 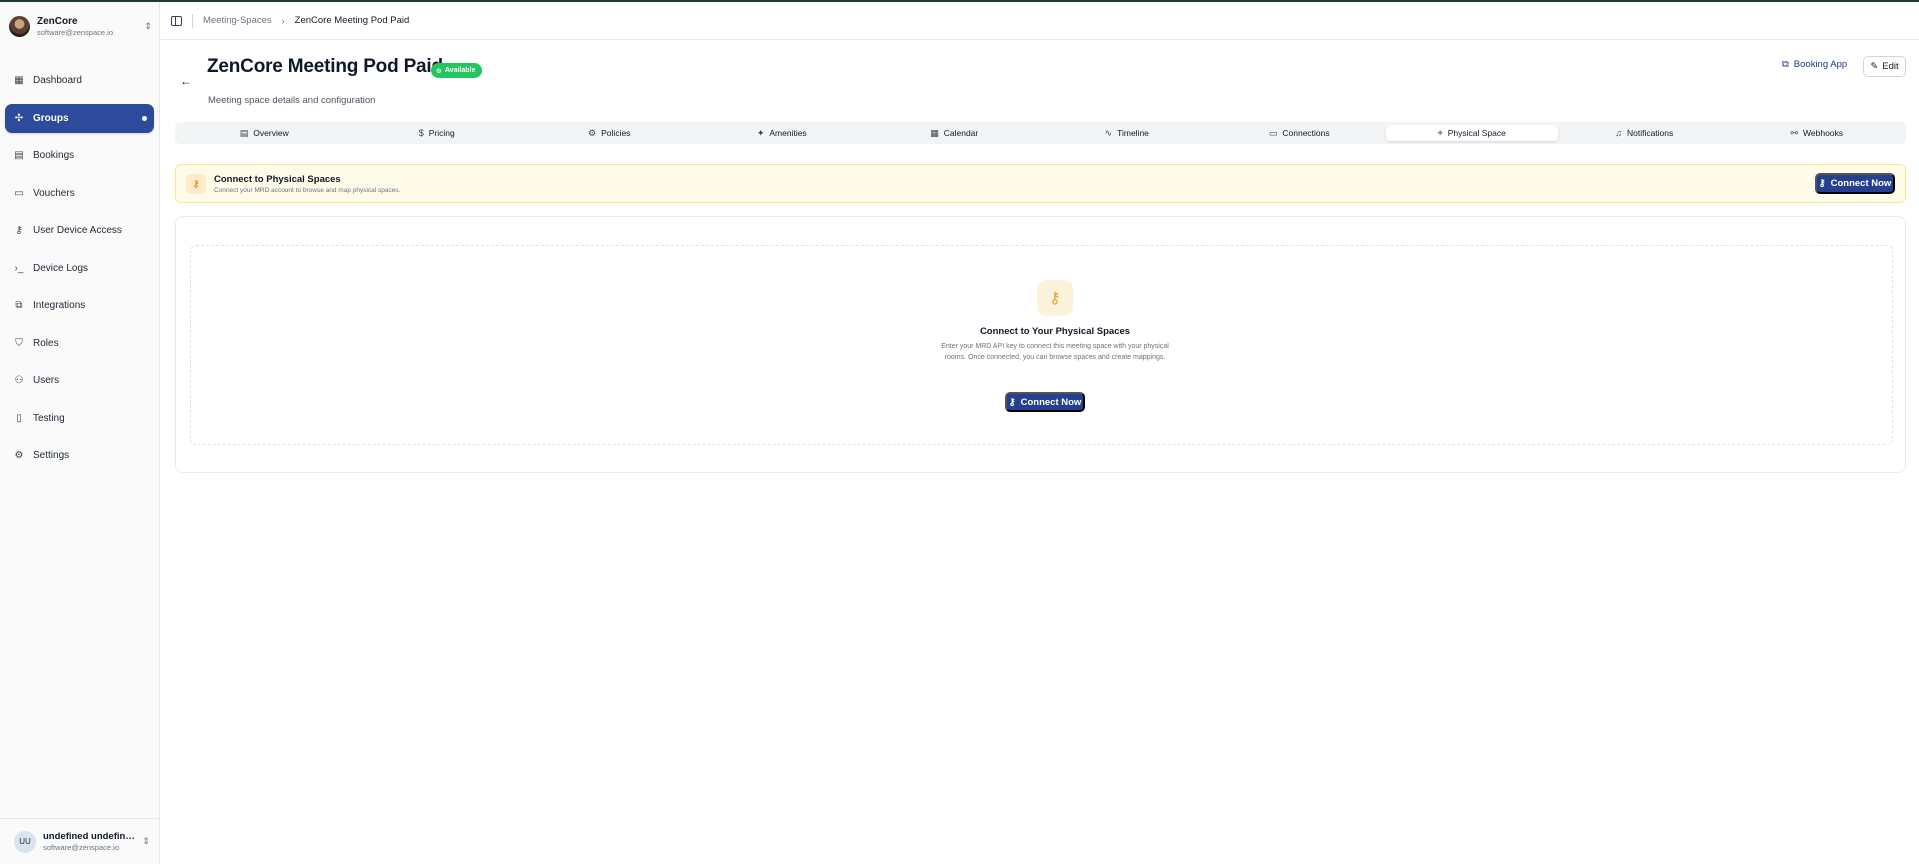 I want to click on edit-label: Edit, so click(x=1890, y=66).